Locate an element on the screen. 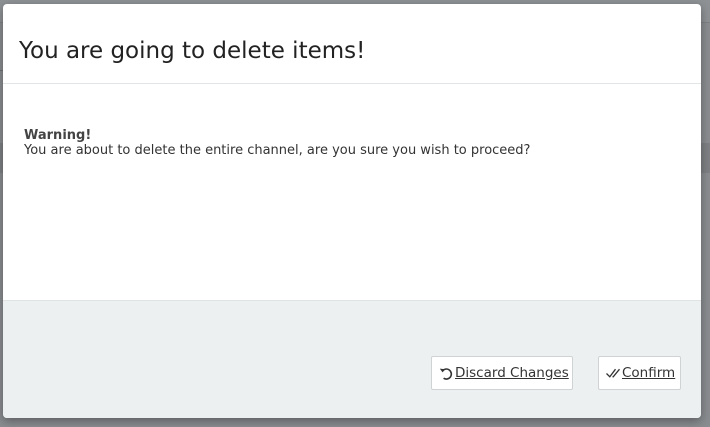 The width and height of the screenshot is (710, 427). dialog-title: You are going to delete items! is located at coordinates (192, 51).